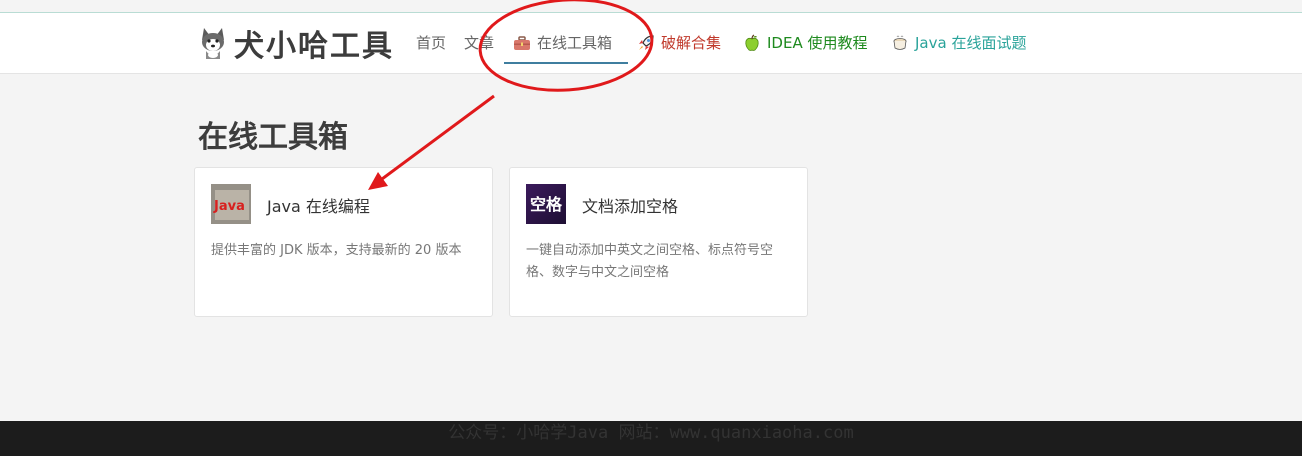 The height and width of the screenshot is (456, 1302). I want to click on java-logo-icon: Java, so click(231, 204).